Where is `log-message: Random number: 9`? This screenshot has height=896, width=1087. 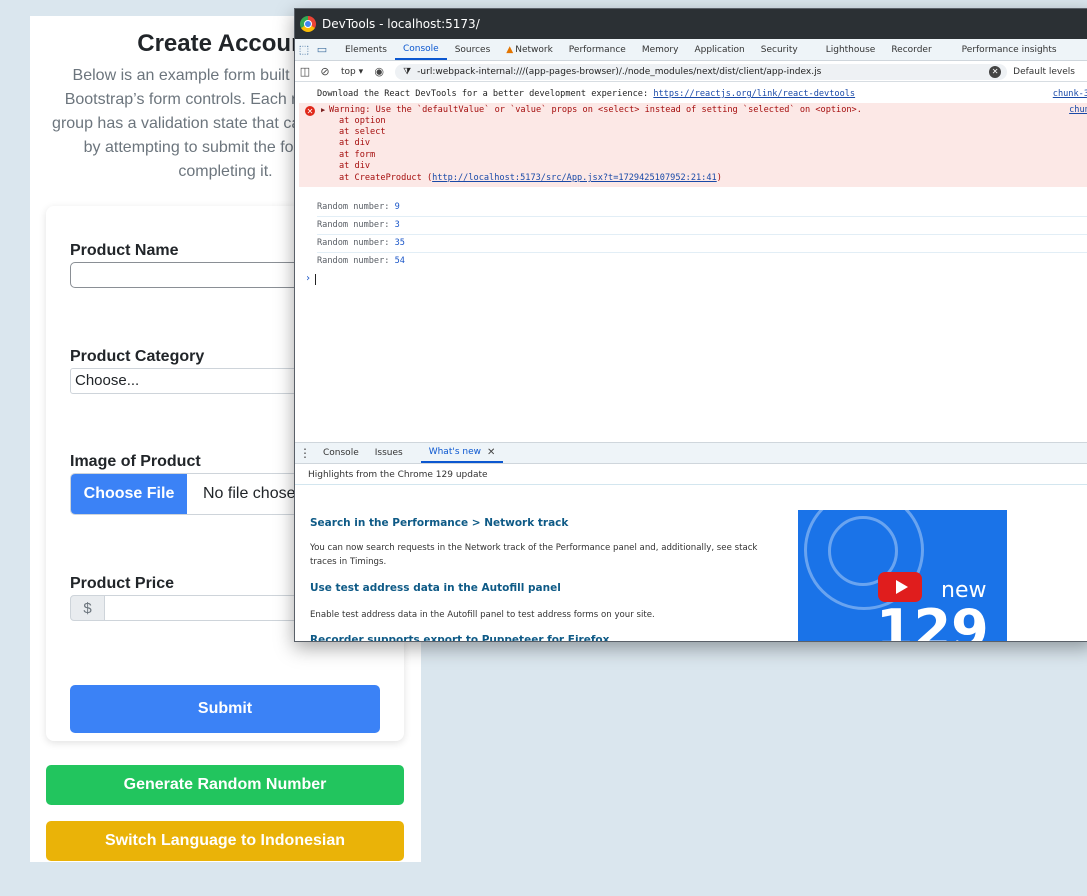
log-message: Random number: 9 is located at coordinates (702, 208).